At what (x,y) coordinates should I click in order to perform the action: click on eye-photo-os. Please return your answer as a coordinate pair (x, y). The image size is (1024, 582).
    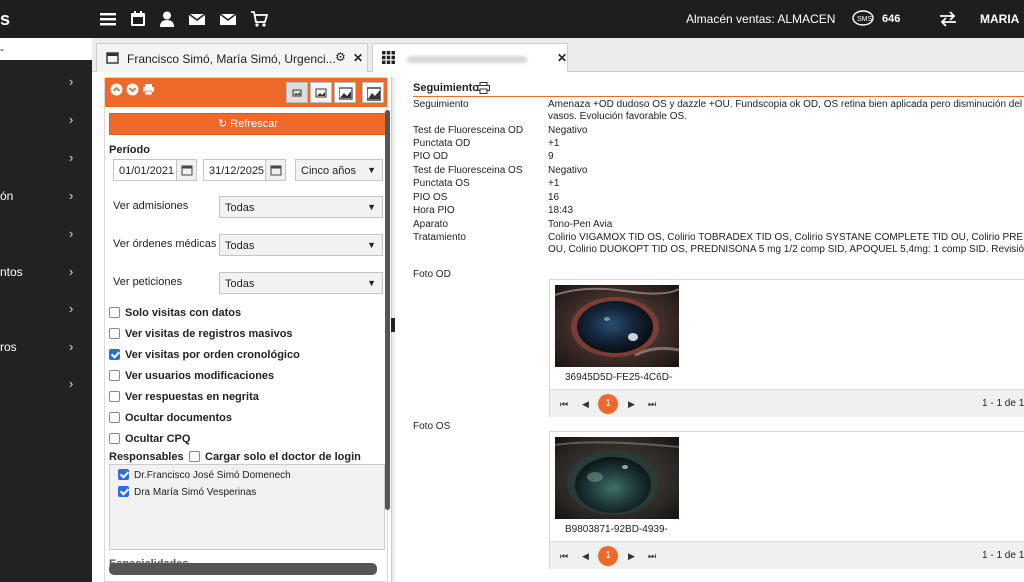
    Looking at the image, I should click on (617, 478).